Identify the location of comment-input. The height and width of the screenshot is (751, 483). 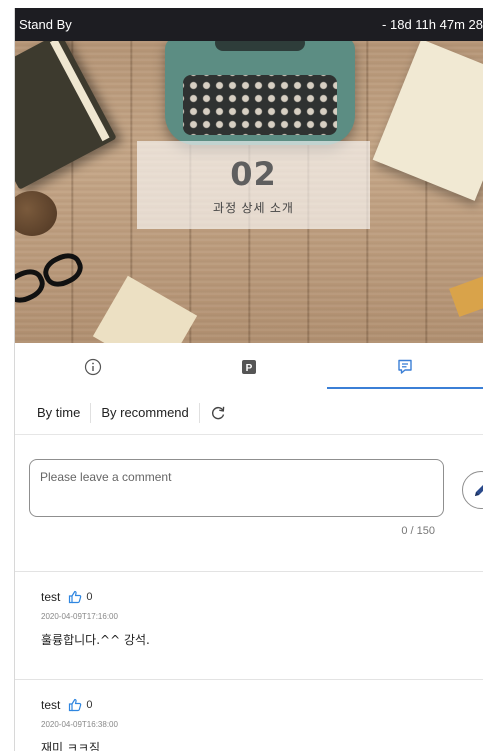
(236, 488).